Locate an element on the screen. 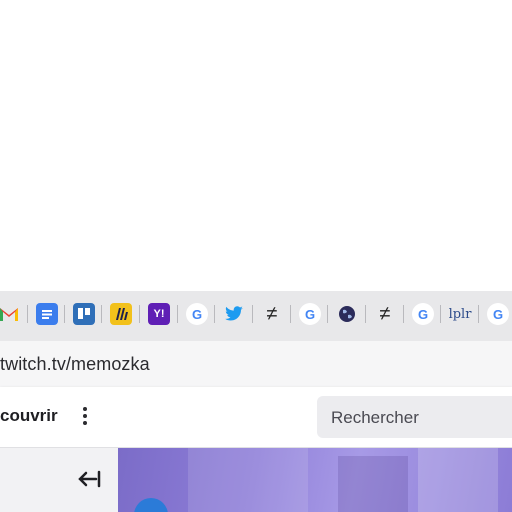 The height and width of the screenshot is (512, 512). side-nav is located at coordinates (59, 480).